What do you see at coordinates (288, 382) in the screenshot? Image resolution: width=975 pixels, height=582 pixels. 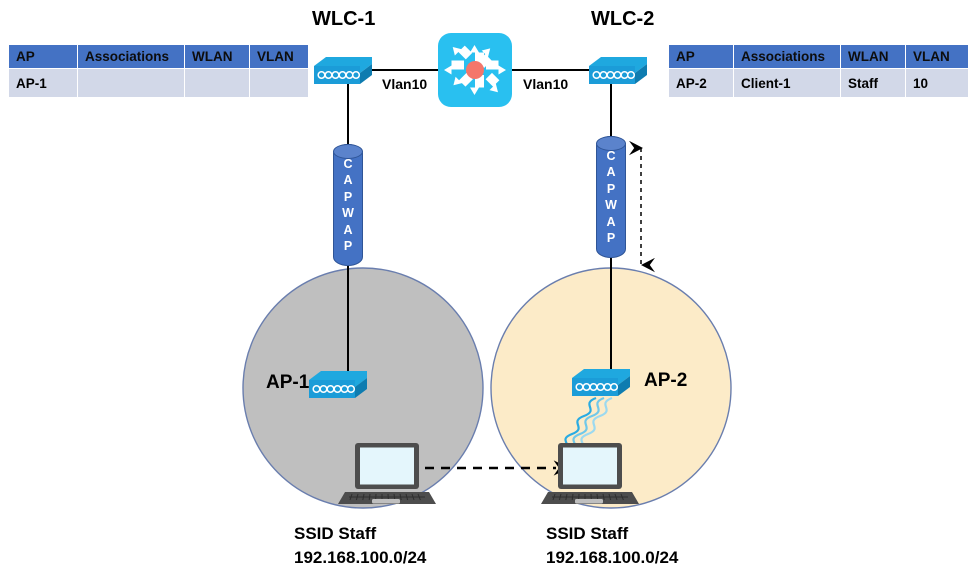 I see `ap1-label: AP-1` at bounding box center [288, 382].